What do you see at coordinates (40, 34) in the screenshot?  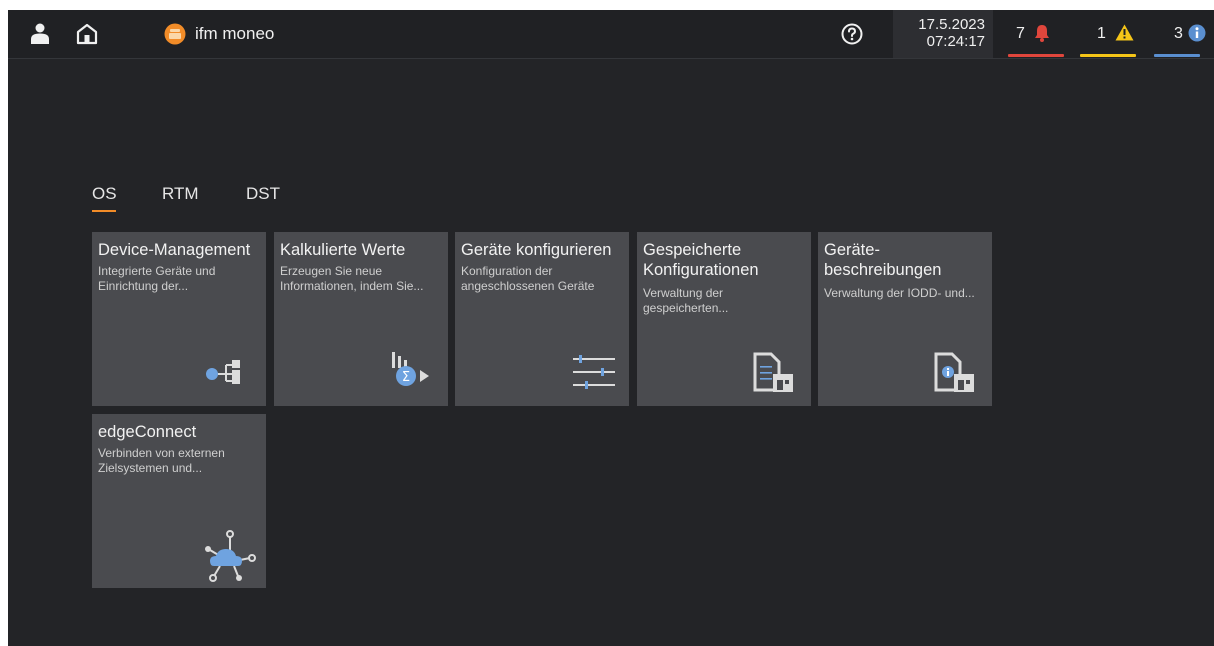 I see `user-icon` at bounding box center [40, 34].